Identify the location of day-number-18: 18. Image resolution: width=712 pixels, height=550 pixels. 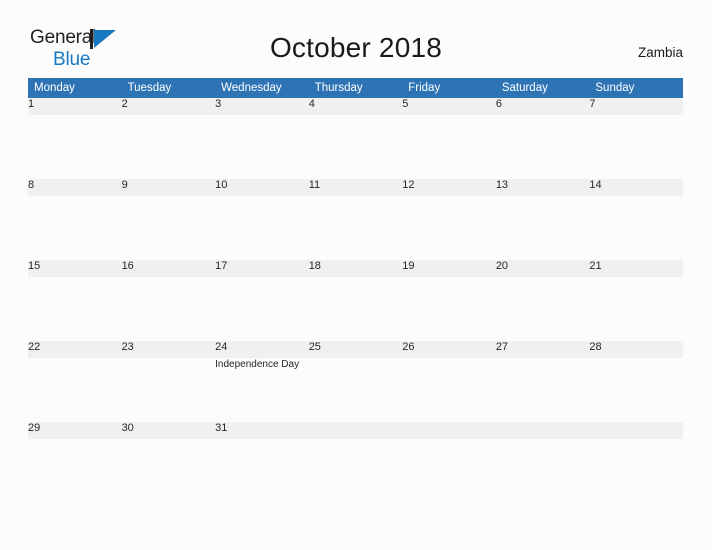
(355, 268).